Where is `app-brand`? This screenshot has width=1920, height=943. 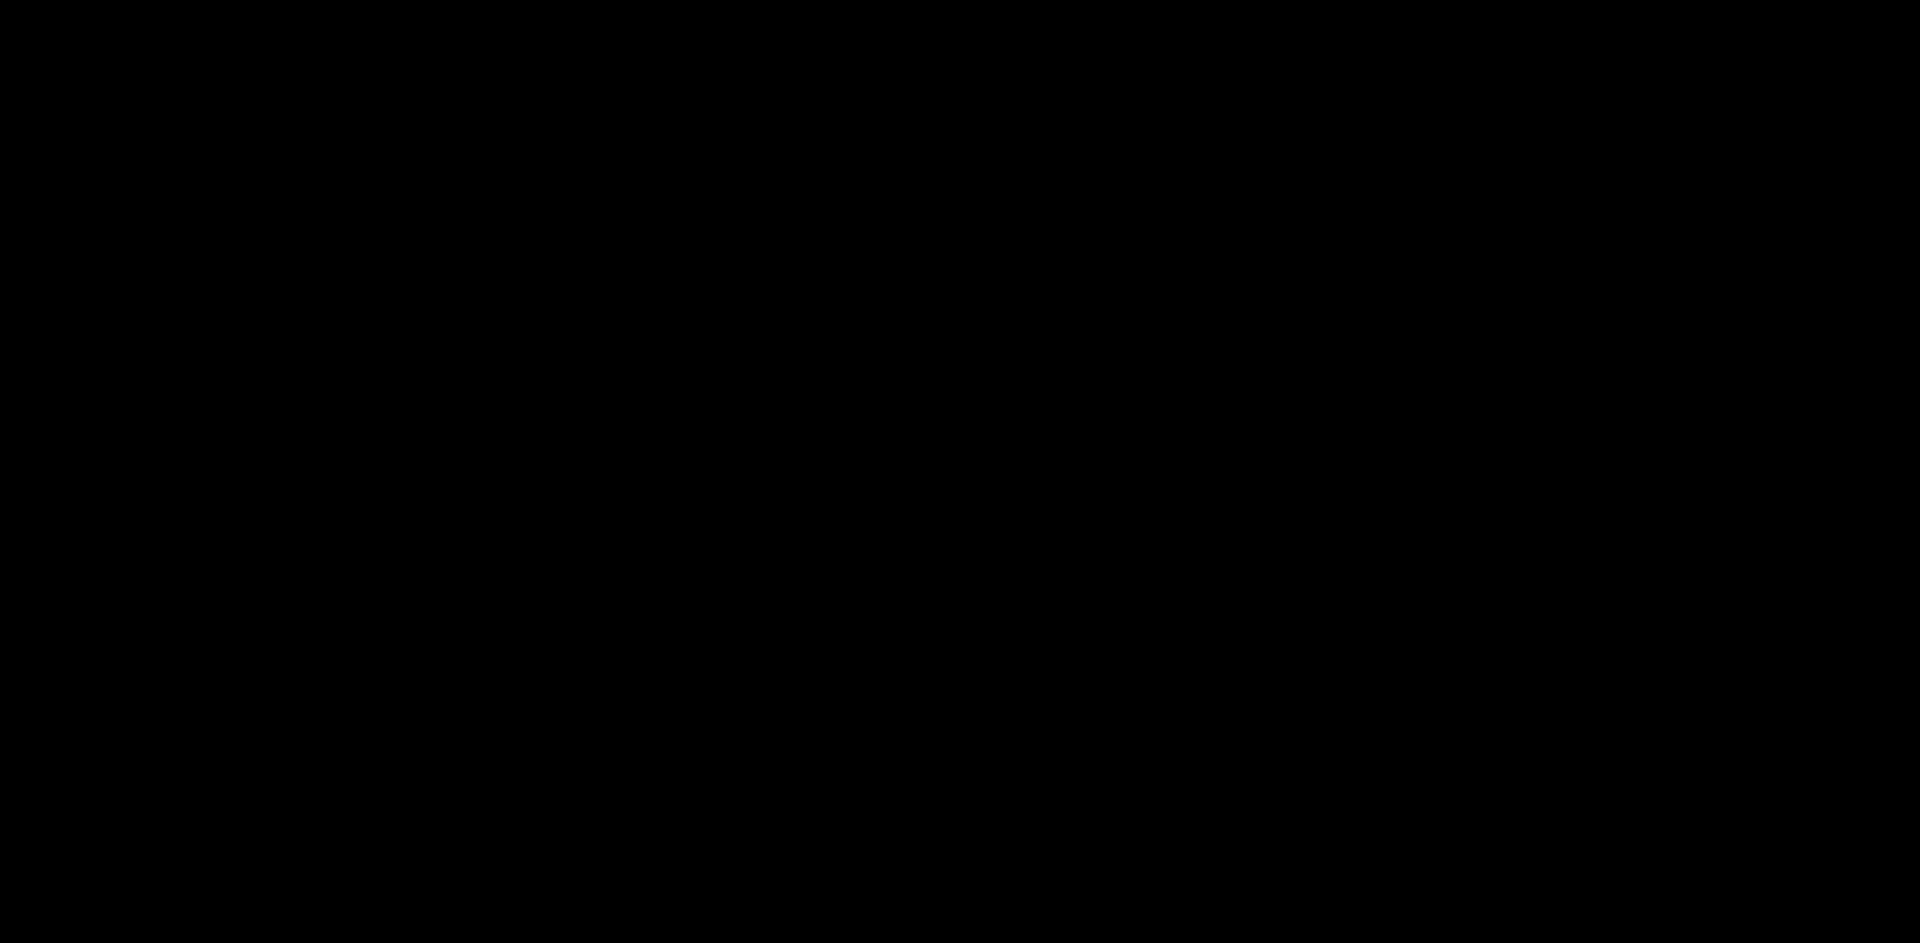 app-brand is located at coordinates (1910, 14).